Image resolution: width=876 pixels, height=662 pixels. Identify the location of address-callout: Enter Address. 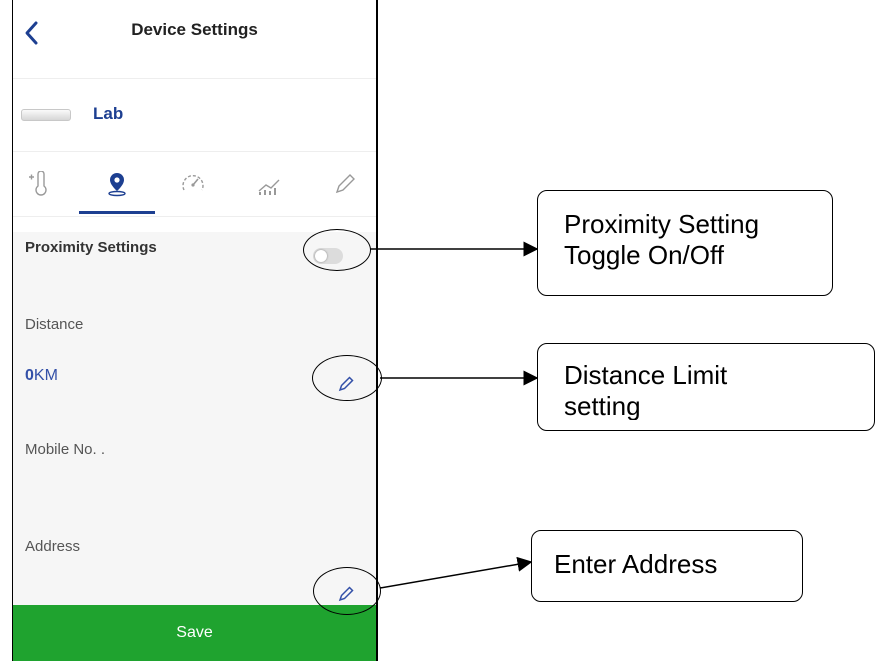
(667, 566).